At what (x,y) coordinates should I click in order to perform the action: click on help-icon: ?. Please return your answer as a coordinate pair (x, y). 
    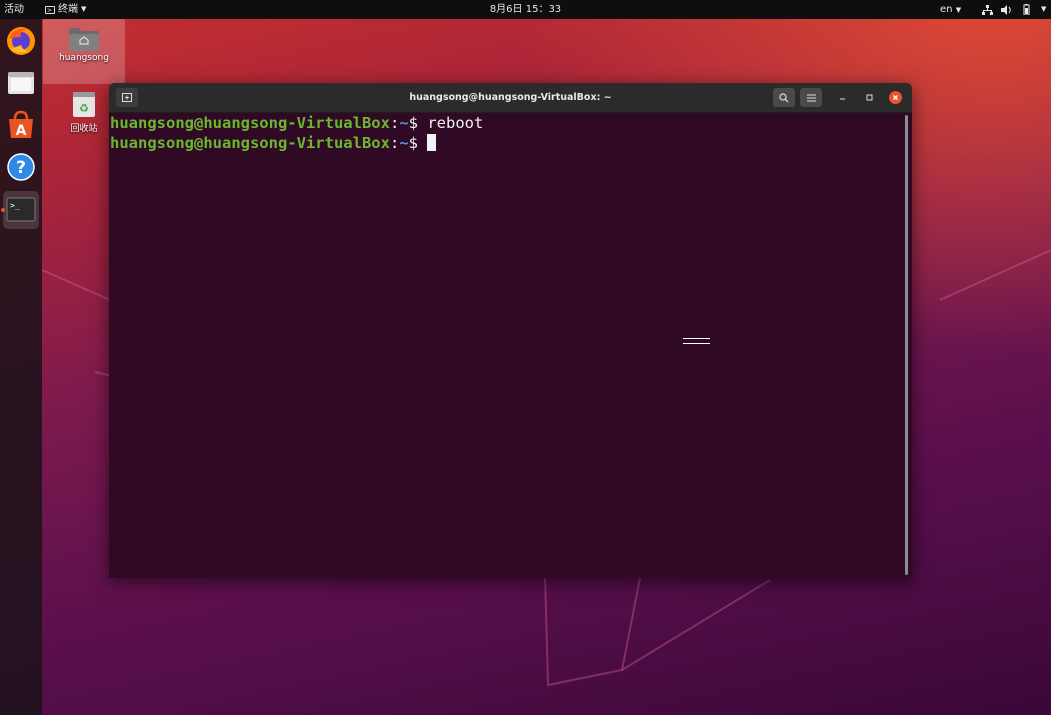
    Looking at the image, I should click on (21, 167).